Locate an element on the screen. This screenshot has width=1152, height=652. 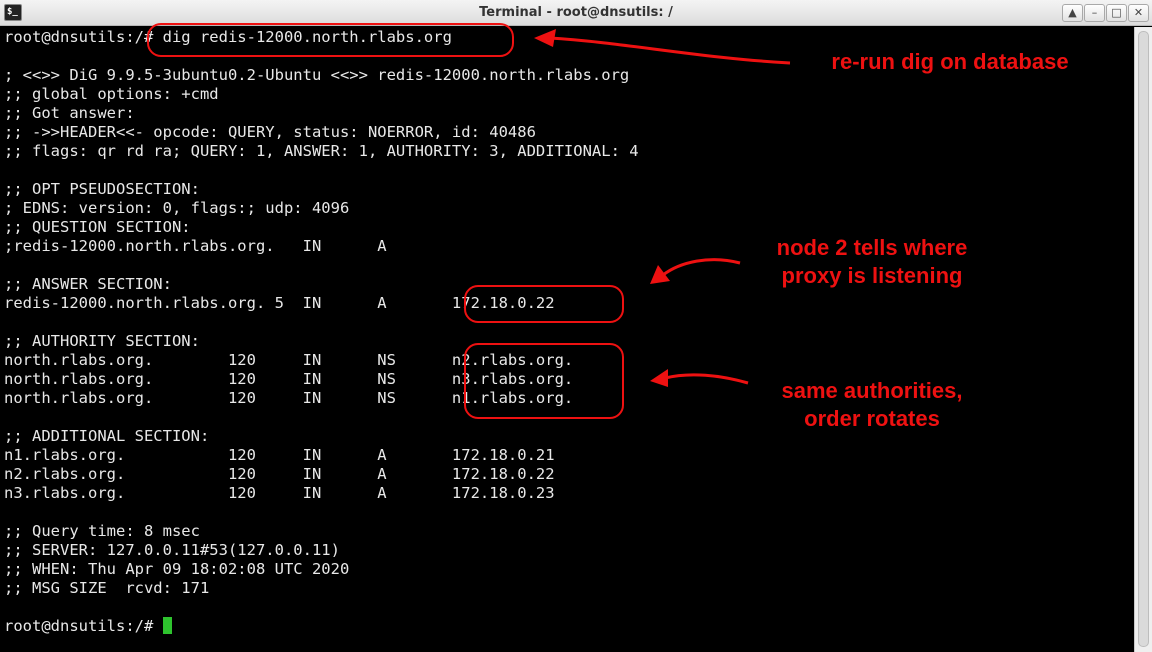
terminal-line: ;; QUESTION SECTION: is located at coordinates (97, 227).